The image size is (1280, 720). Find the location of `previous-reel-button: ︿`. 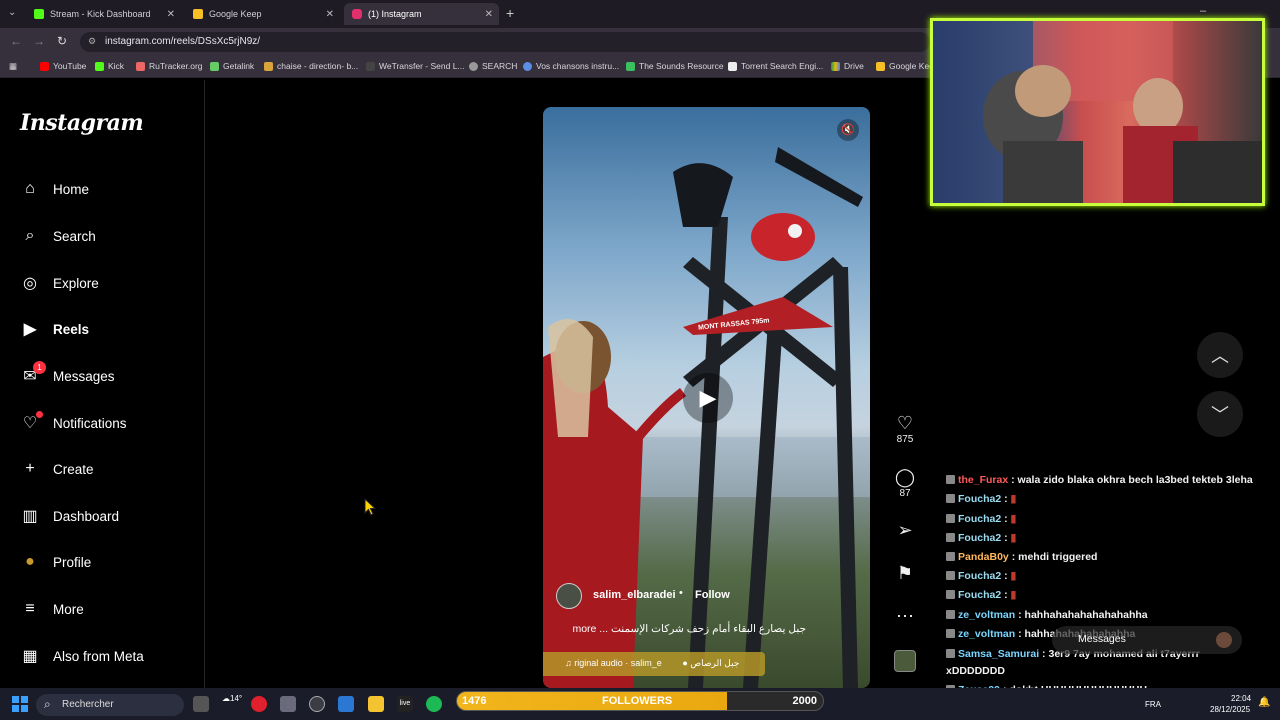

previous-reel-button: ︿ is located at coordinates (1220, 355).